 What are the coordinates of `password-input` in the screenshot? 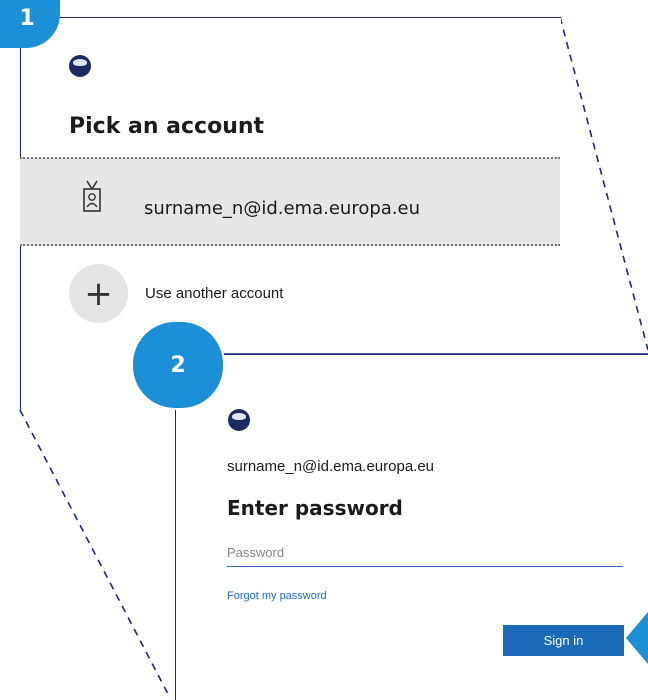 It's located at (425, 552).